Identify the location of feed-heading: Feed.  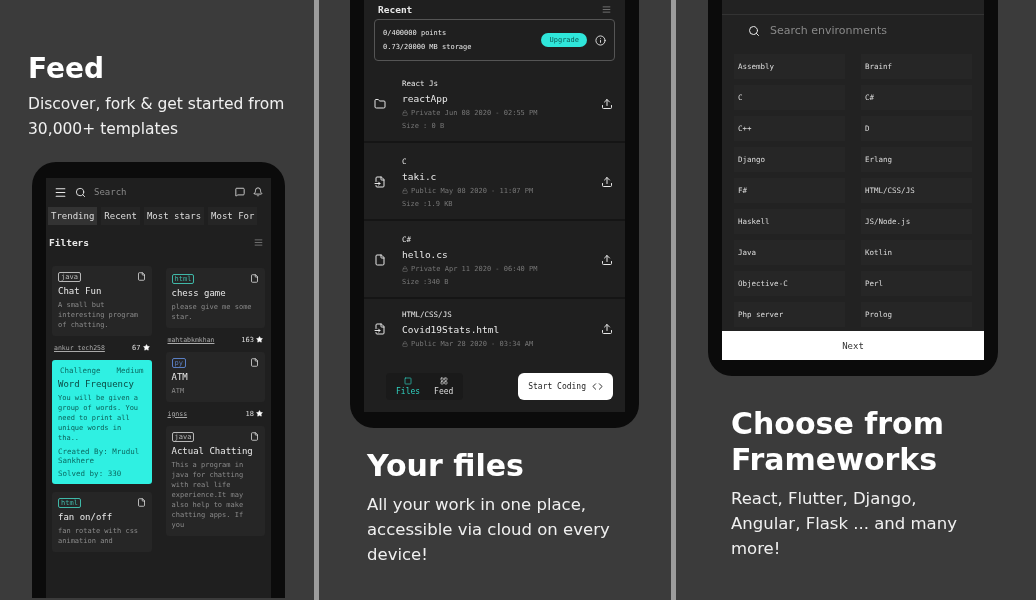
(66, 69).